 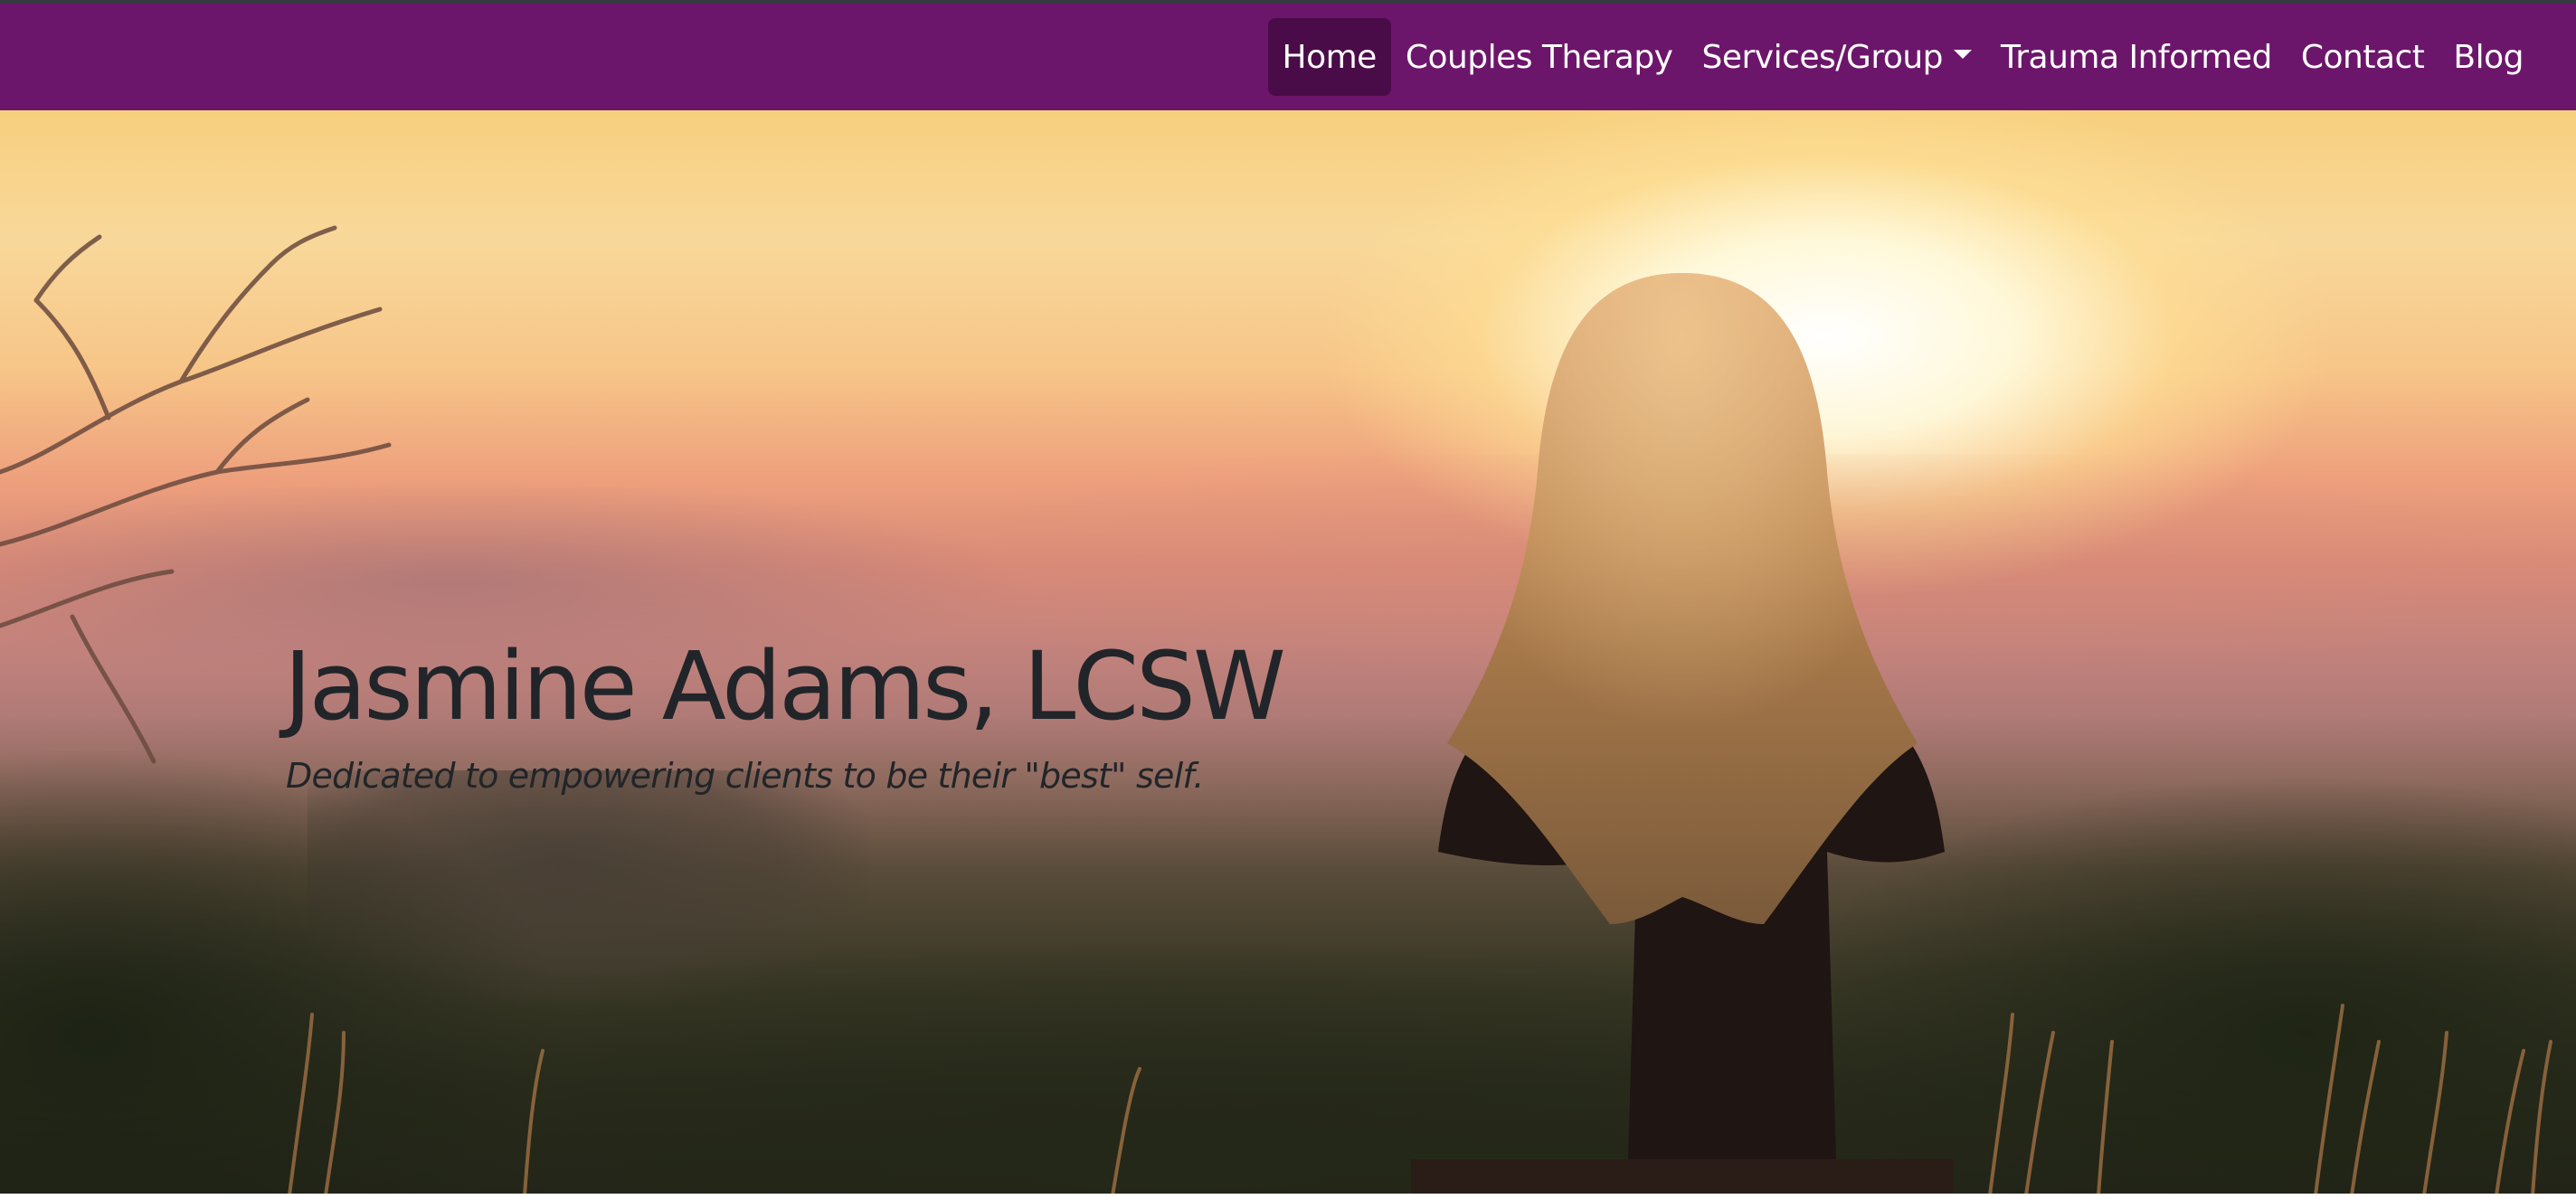 What do you see at coordinates (1329, 57) in the screenshot?
I see `nav-home: Home` at bounding box center [1329, 57].